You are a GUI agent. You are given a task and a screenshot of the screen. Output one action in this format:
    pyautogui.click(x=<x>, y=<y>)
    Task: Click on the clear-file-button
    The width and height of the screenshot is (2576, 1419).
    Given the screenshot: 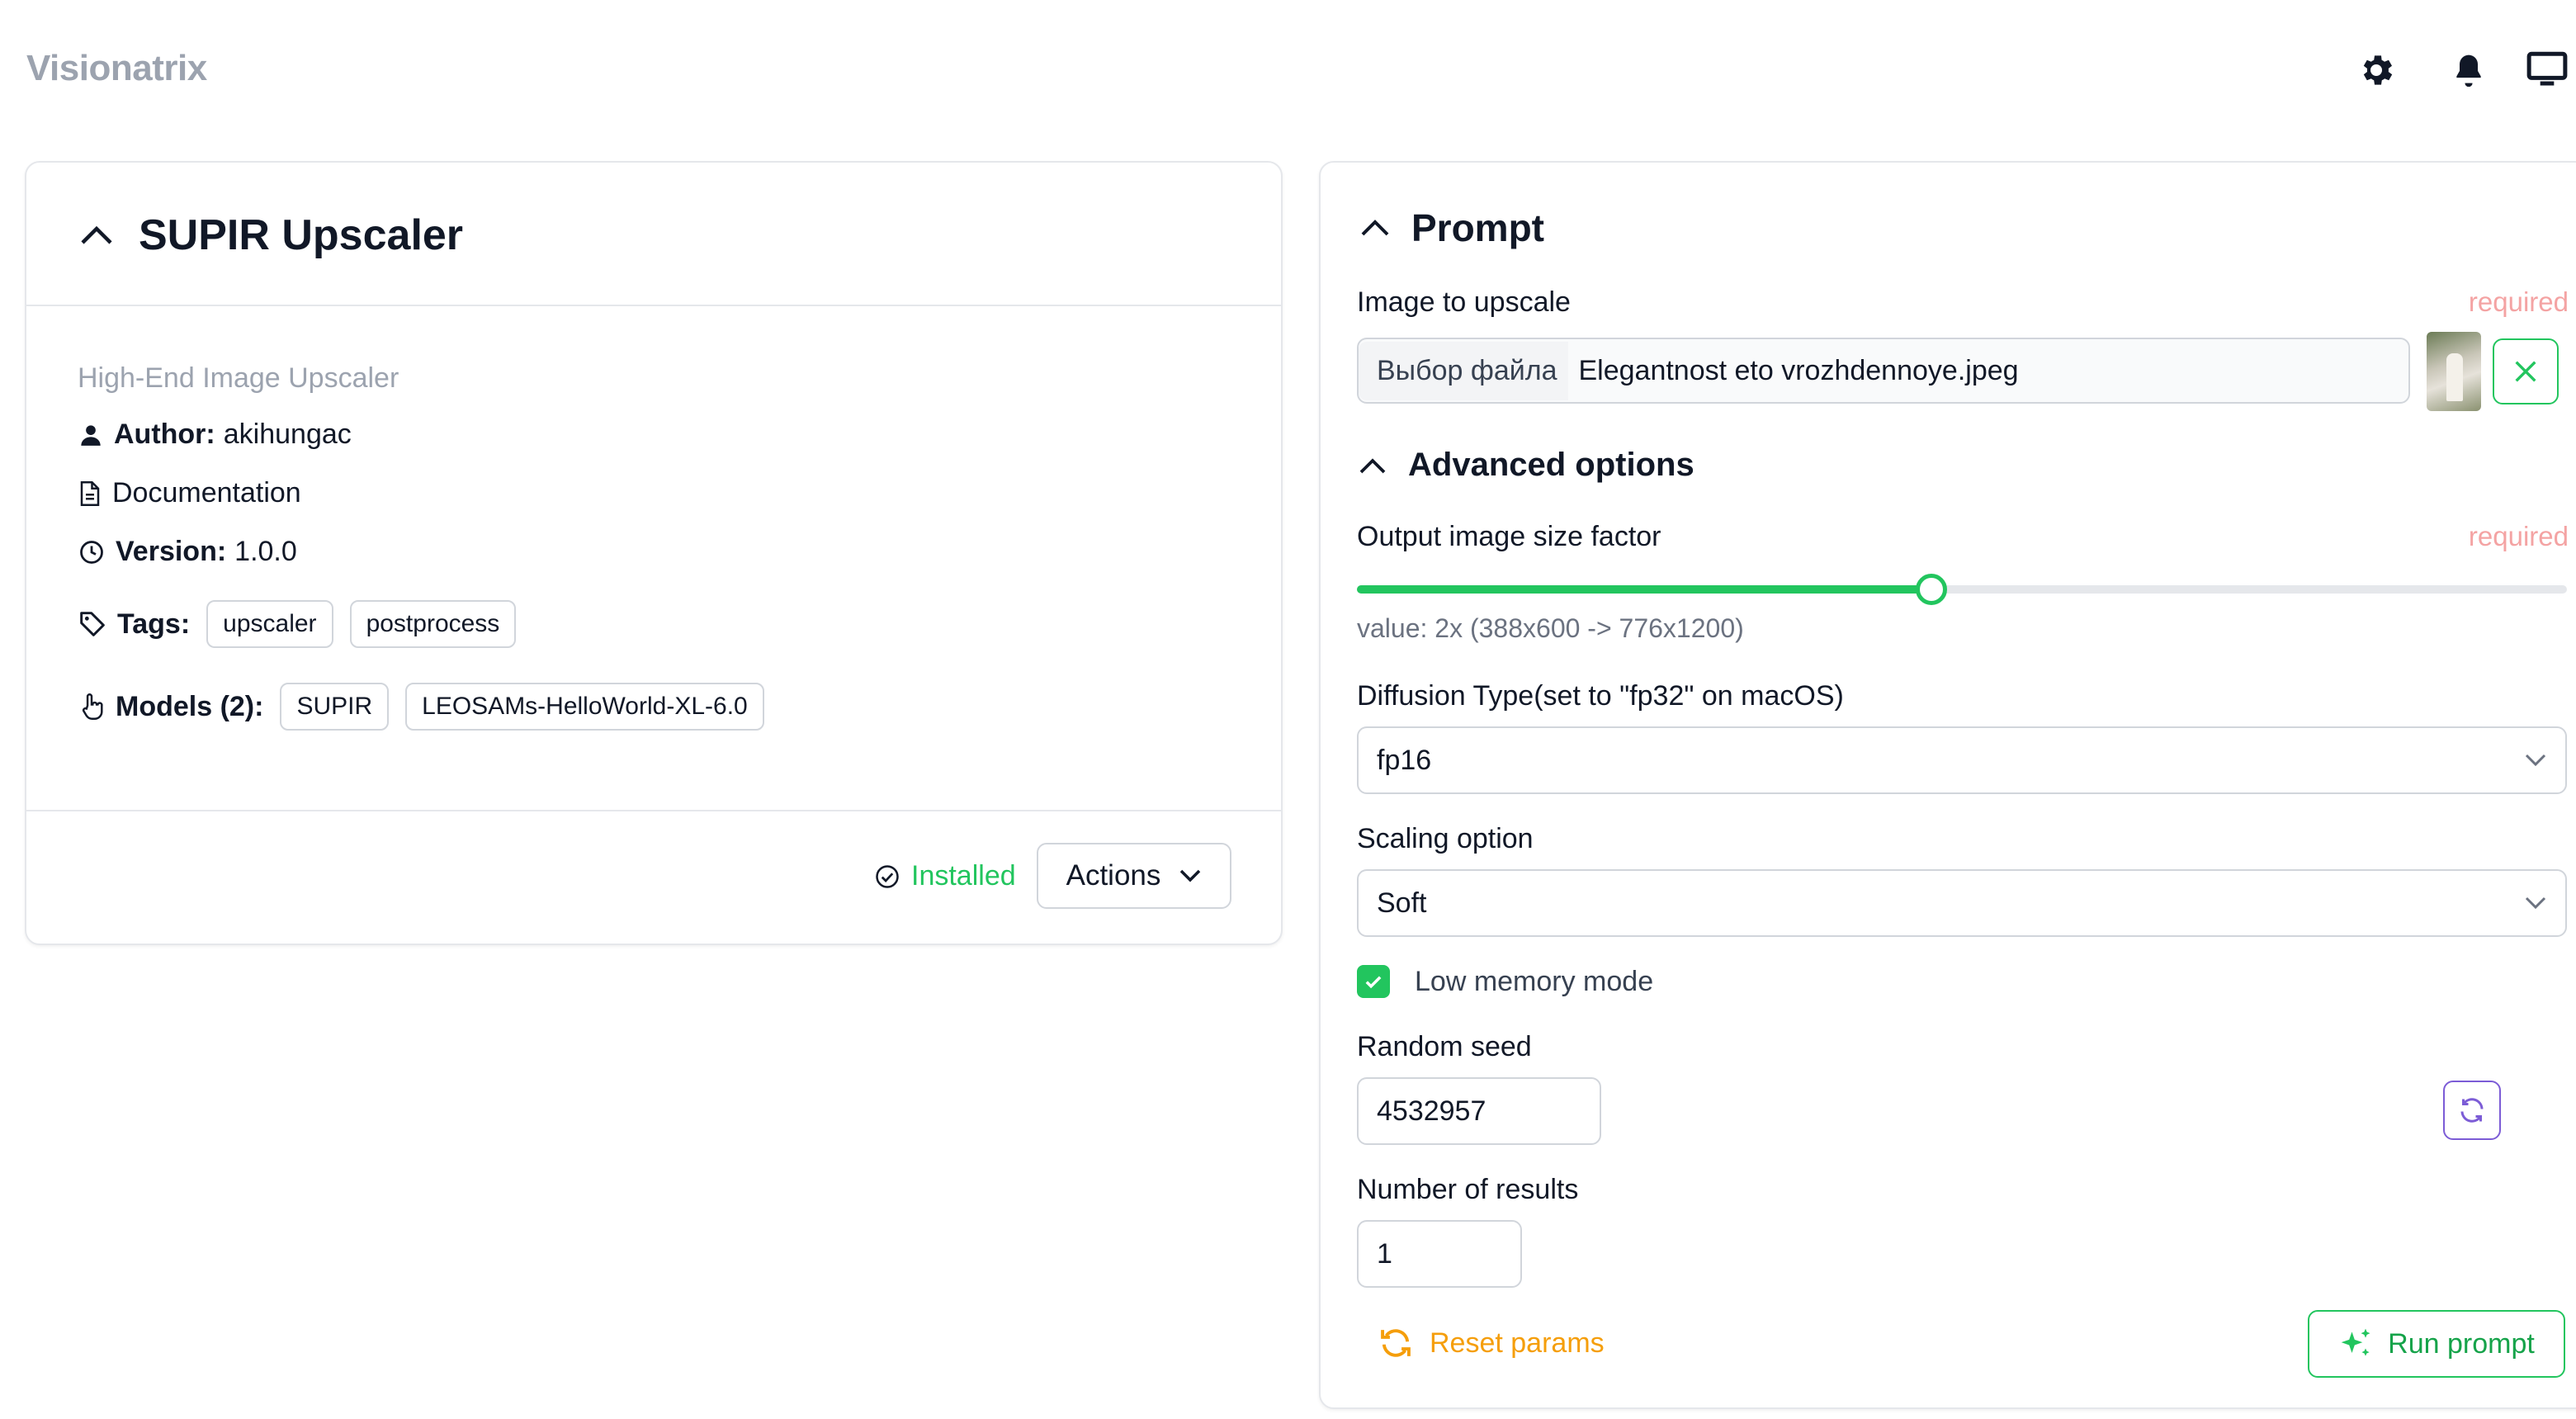 What is the action you would take?
    pyautogui.click(x=2526, y=371)
    